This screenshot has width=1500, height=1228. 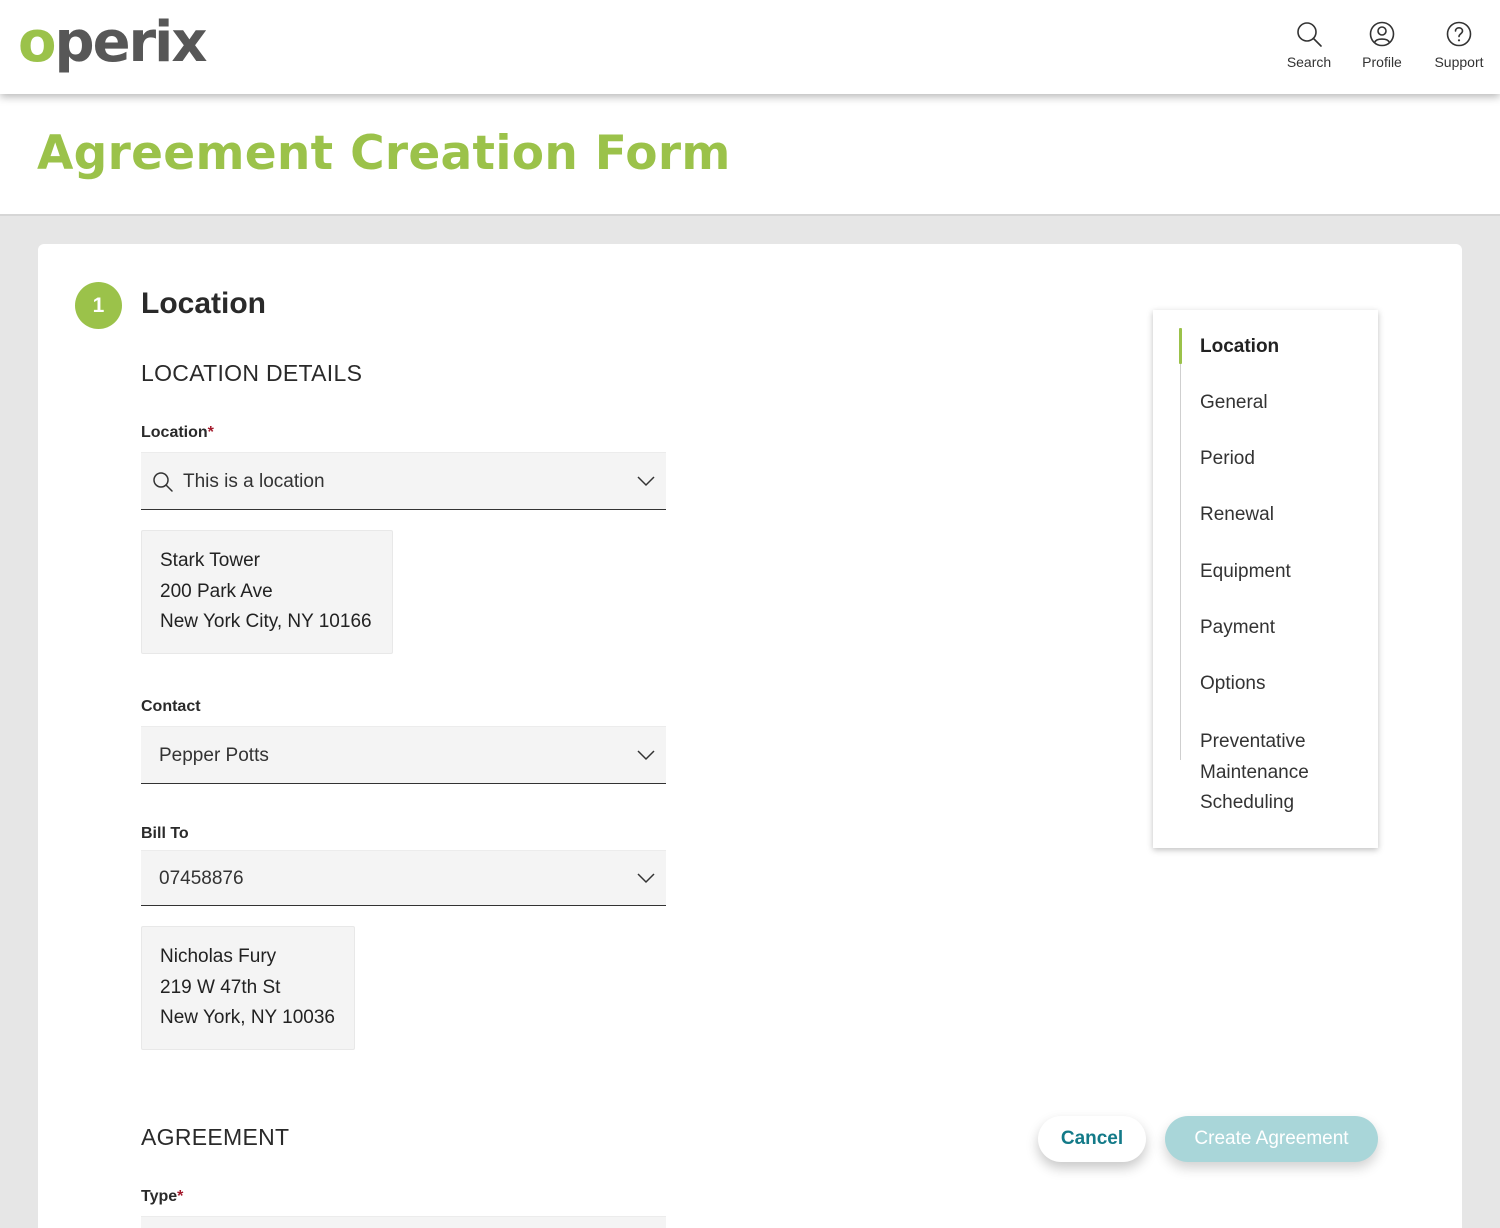 I want to click on type-field-label: Type*, so click(x=162, y=1196).